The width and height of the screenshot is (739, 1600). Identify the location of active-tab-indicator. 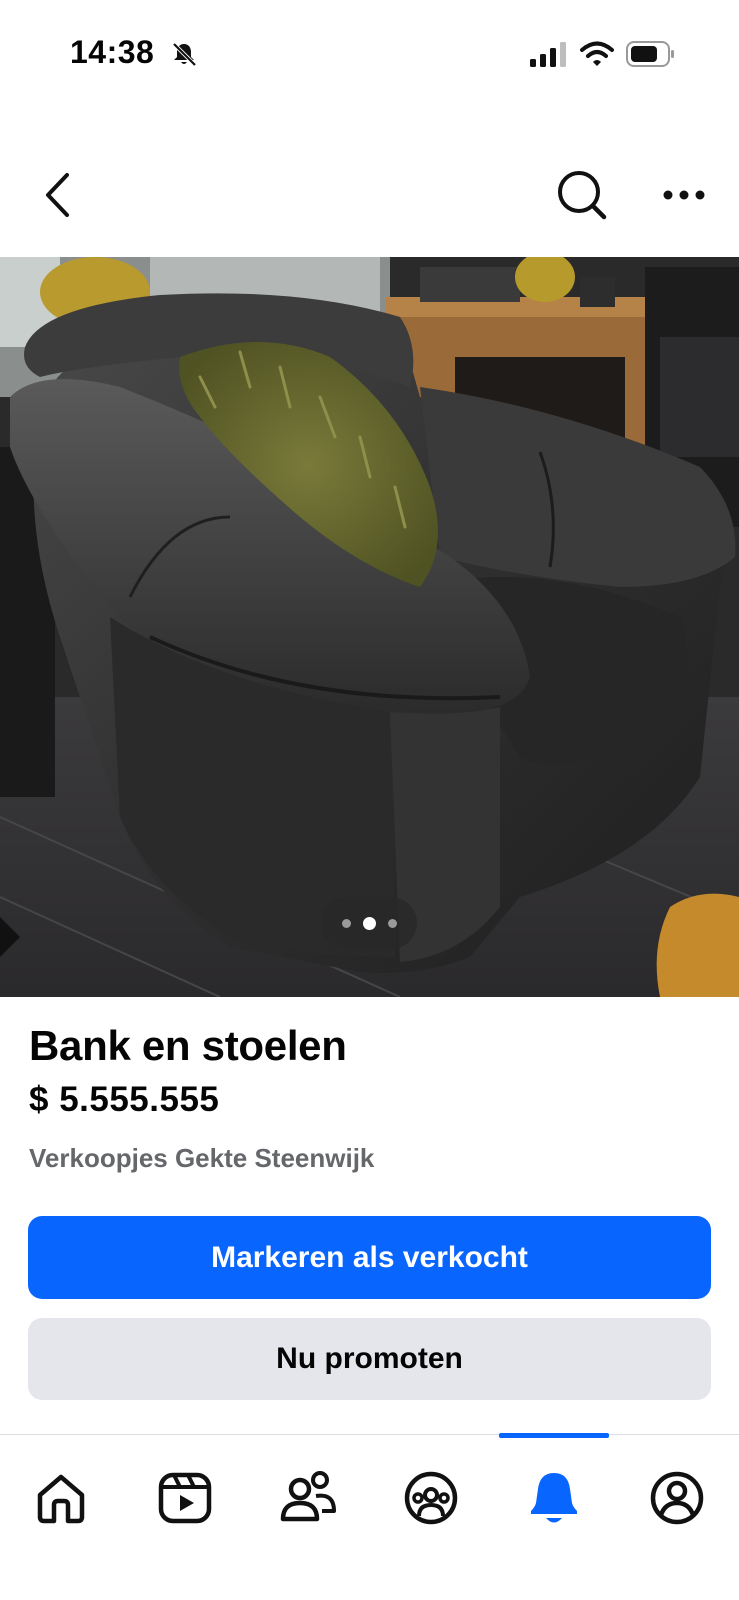
(554, 1435).